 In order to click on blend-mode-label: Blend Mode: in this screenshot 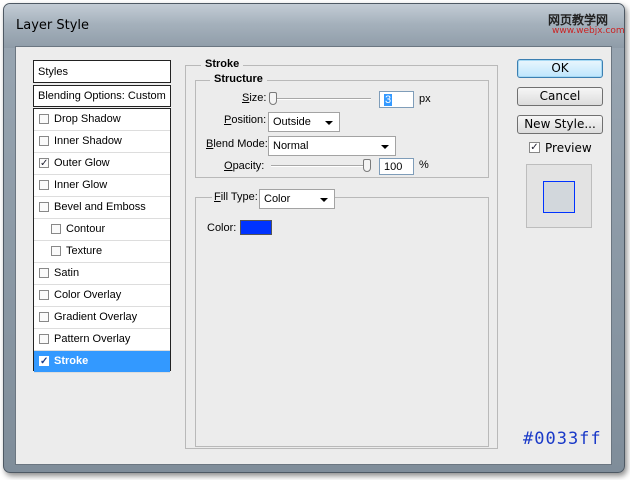, I will do `click(237, 144)`.